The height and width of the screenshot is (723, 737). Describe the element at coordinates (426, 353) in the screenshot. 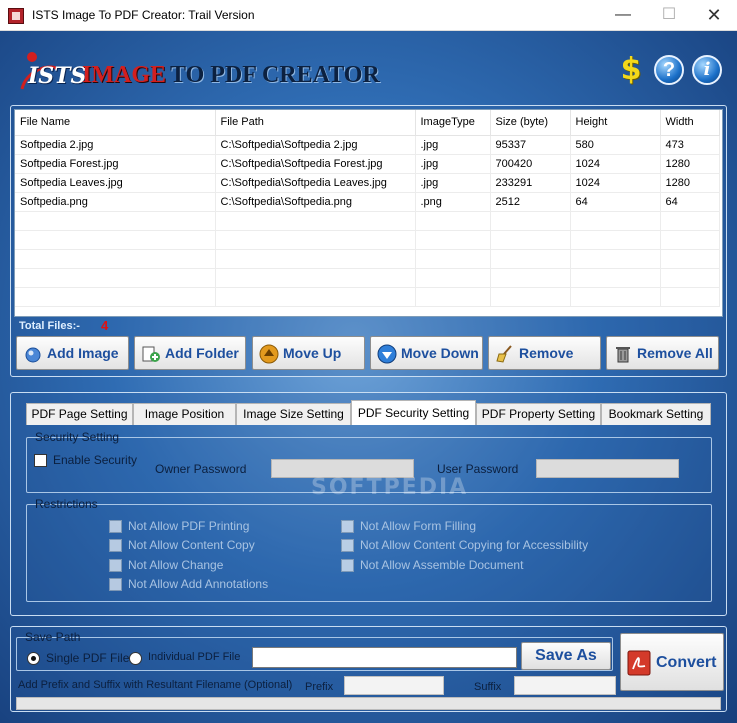

I see `move-down-button: Move Down` at that location.